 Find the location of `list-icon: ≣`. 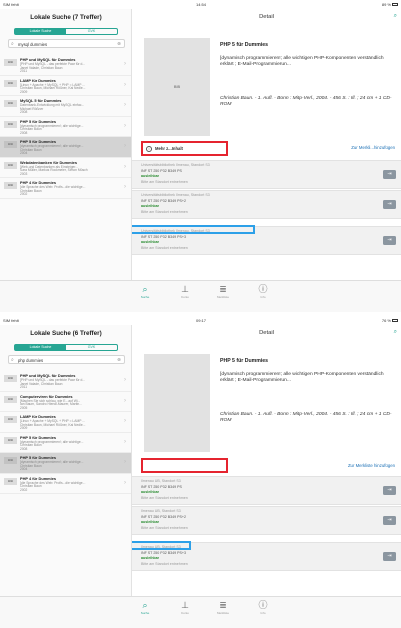

list-icon: ≣ is located at coordinates (223, 289).